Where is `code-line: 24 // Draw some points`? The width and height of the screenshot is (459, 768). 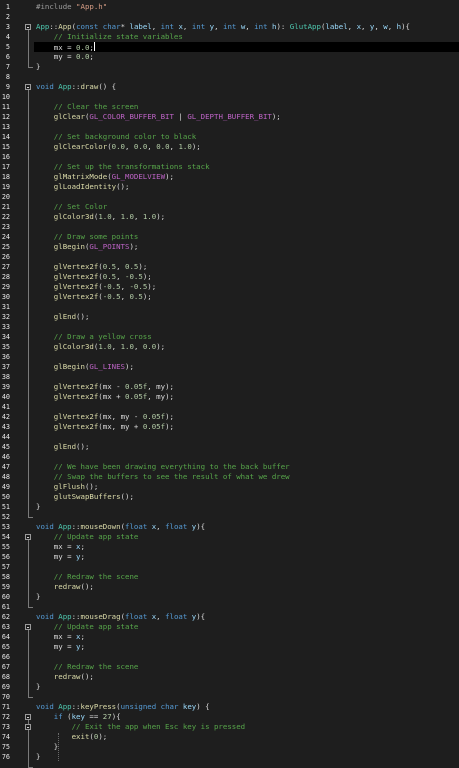 code-line: 24 // Draw some points is located at coordinates (229, 237).